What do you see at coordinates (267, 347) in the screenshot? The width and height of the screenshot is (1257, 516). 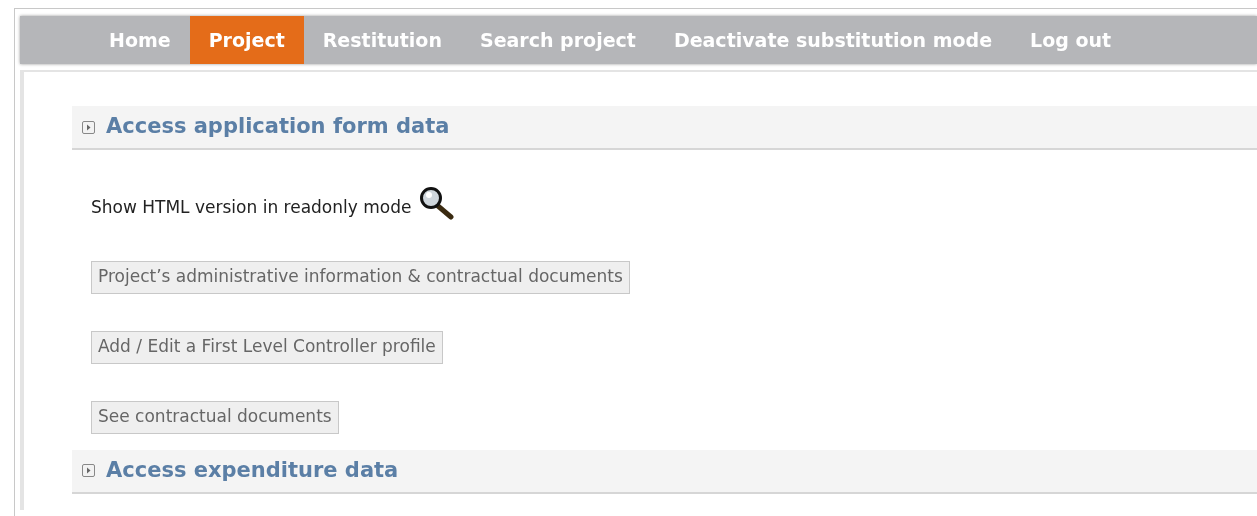 I see `action-button: Add / Edit a First Level Controller profile` at bounding box center [267, 347].